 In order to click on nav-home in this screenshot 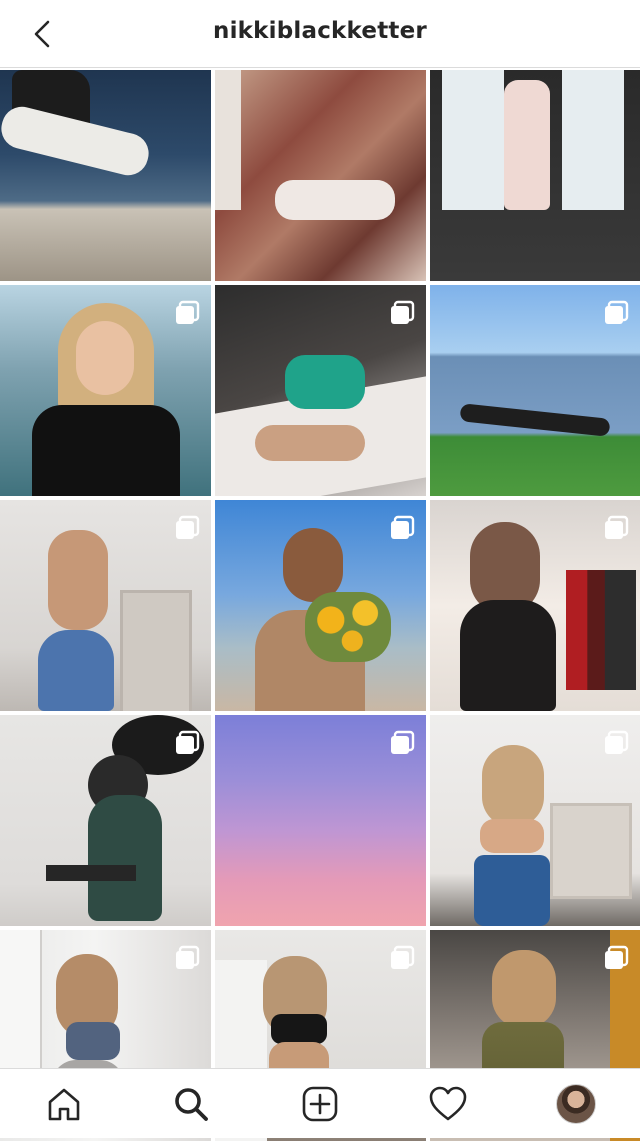, I will do `click(64, 1104)`.